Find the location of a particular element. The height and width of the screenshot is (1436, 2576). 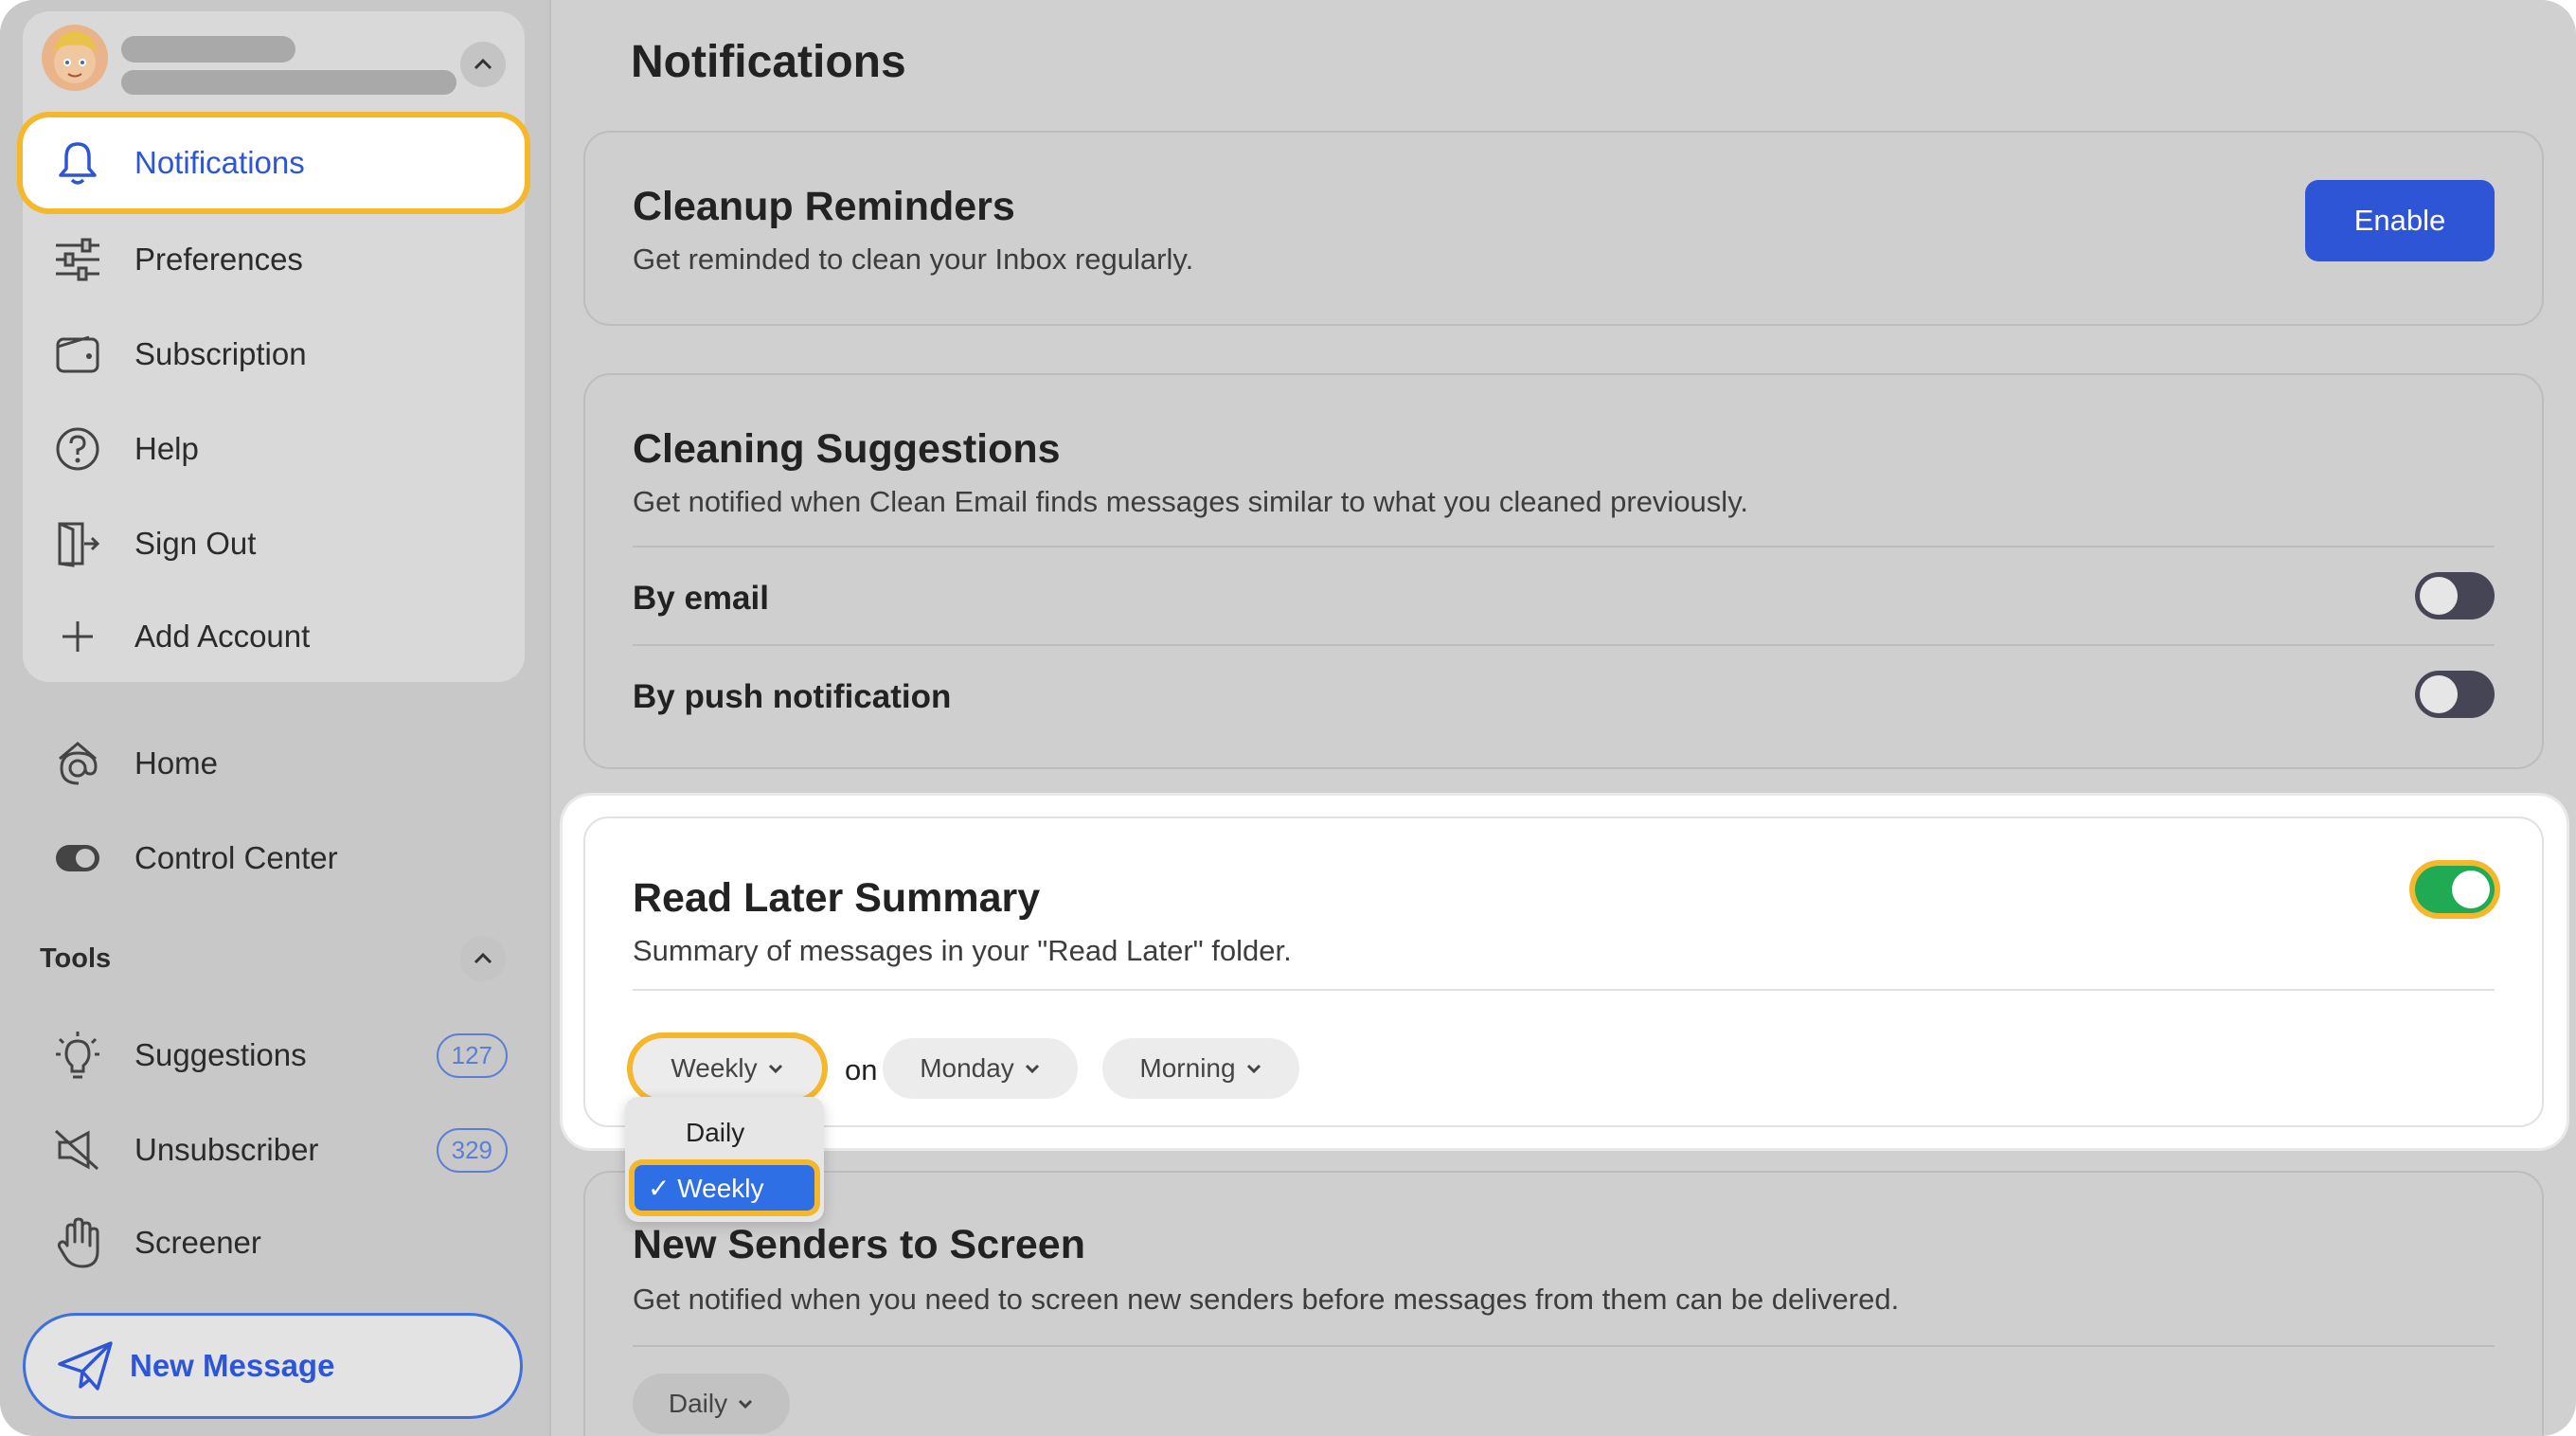

by-email-label: By email is located at coordinates (701, 598).